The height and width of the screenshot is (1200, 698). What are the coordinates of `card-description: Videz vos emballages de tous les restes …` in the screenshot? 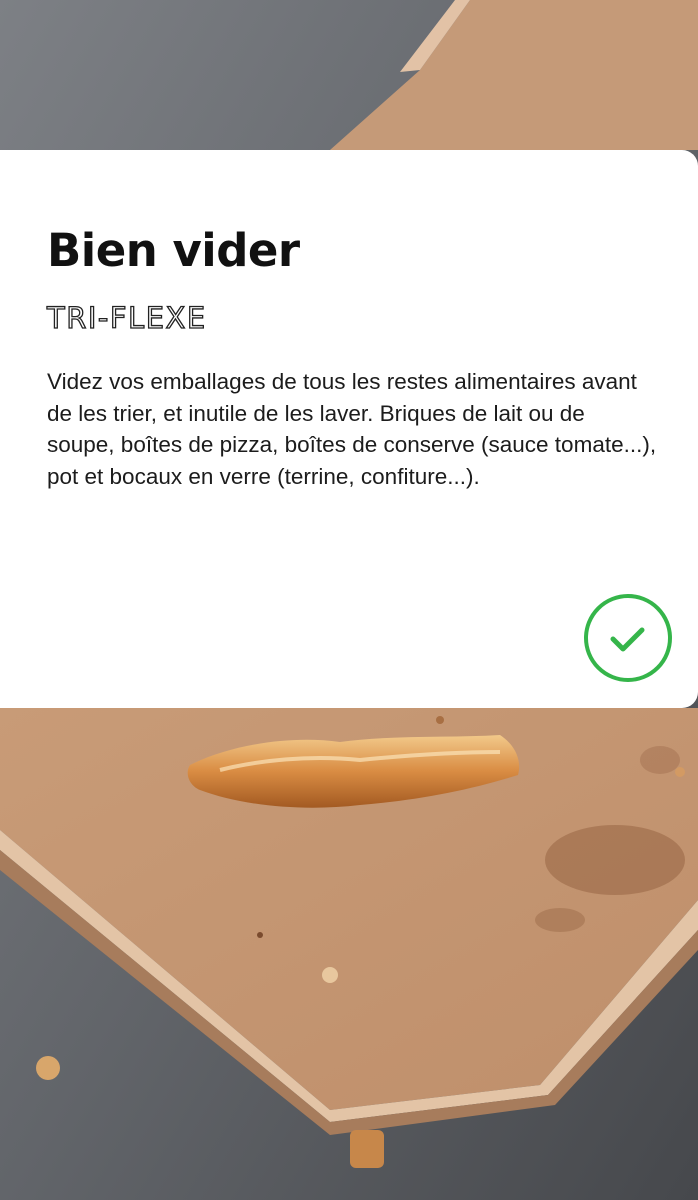 It's located at (352, 429).